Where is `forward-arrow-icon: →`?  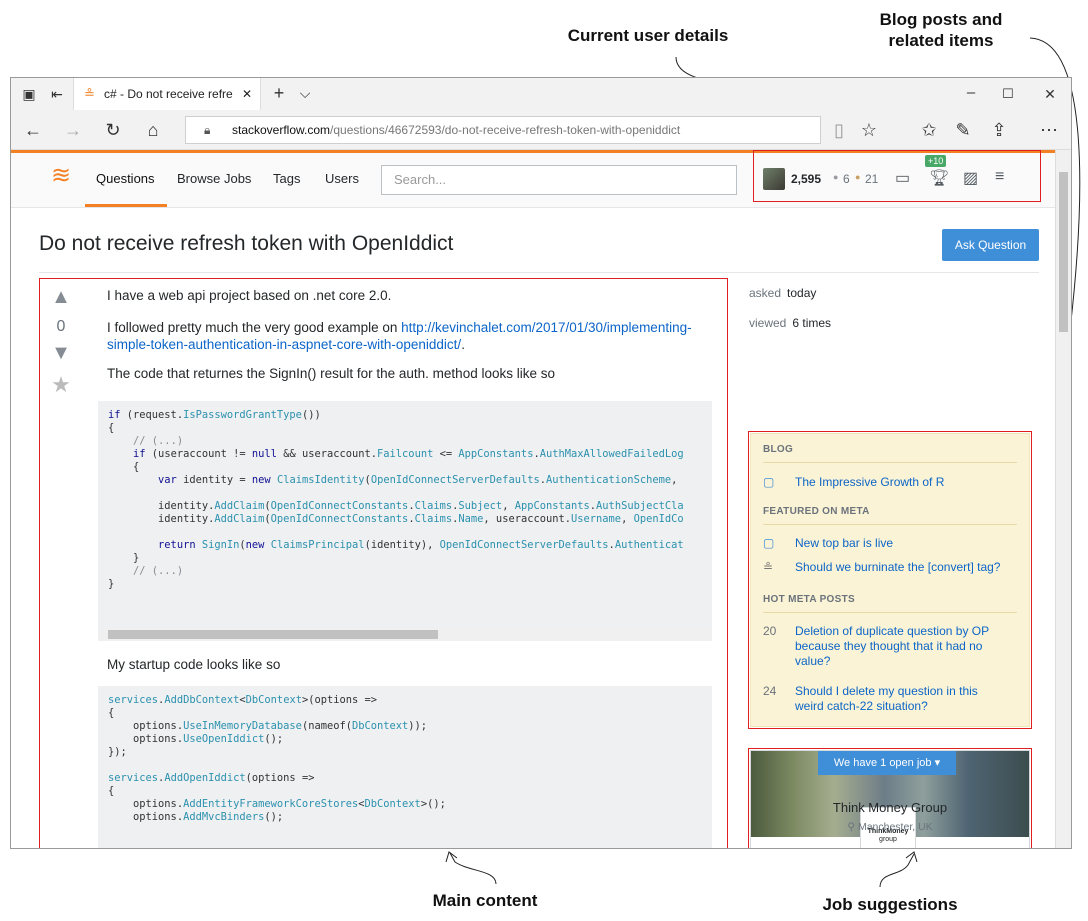
forward-arrow-icon: → is located at coordinates (73, 130).